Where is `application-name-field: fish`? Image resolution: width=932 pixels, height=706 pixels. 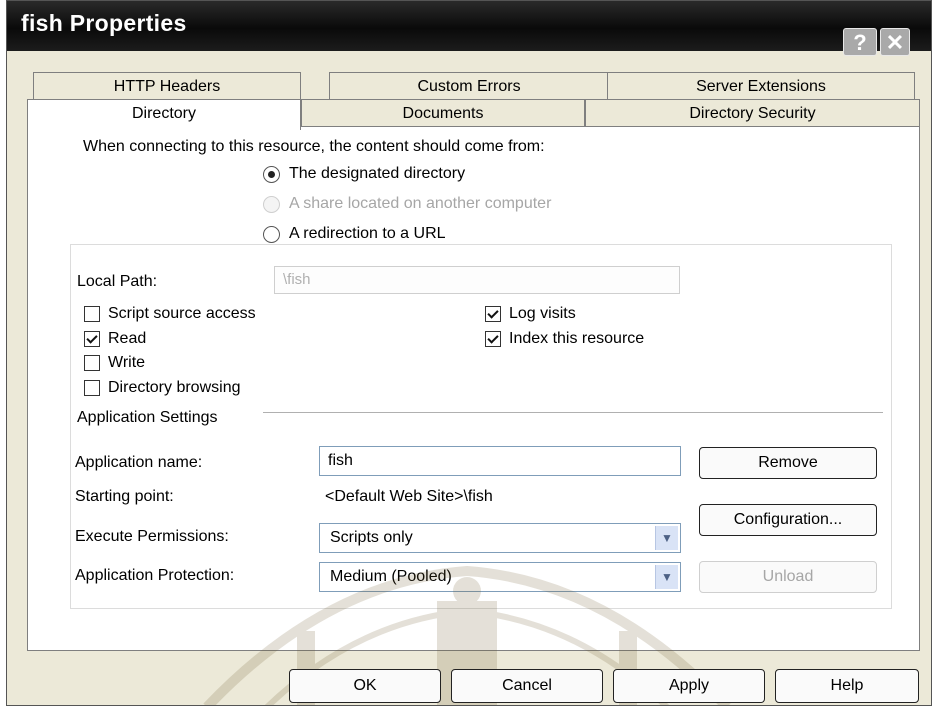 application-name-field: fish is located at coordinates (500, 461).